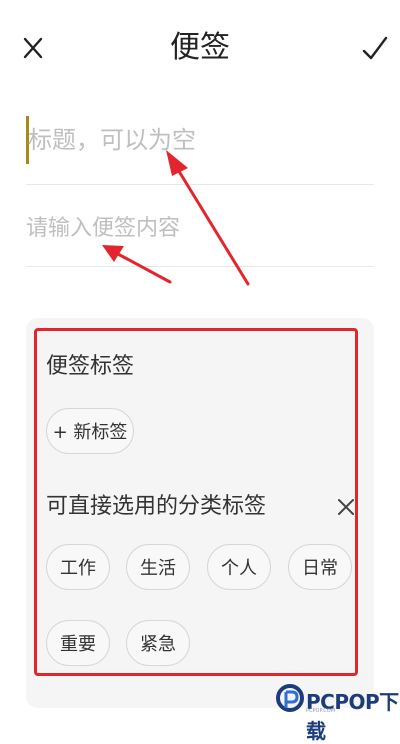 This screenshot has width=400, height=744. I want to click on top-bar: 便签, so click(200, 50).